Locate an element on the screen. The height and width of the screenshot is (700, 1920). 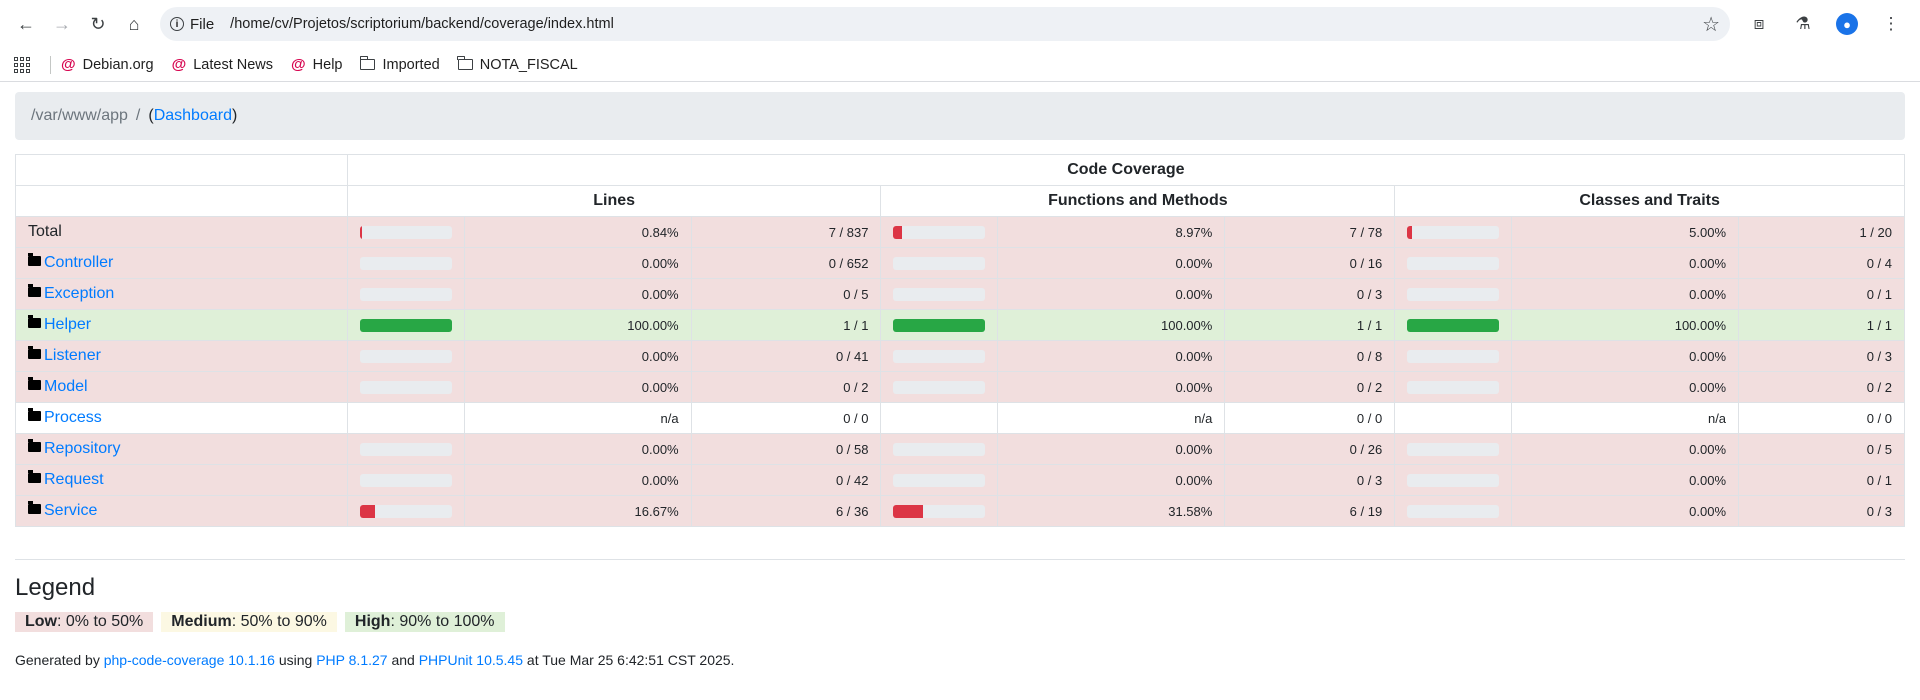
functions-ratio: 7 / 78 is located at coordinates (1310, 232).